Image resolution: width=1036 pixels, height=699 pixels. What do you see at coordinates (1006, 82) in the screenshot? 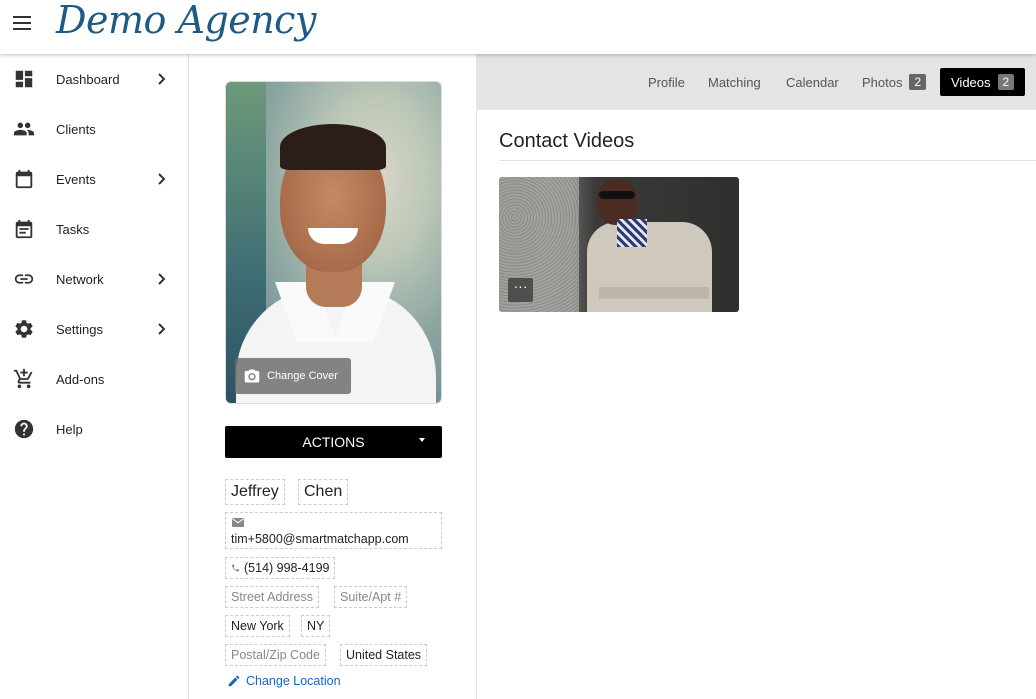
I see `videos-count-badge: 2` at bounding box center [1006, 82].